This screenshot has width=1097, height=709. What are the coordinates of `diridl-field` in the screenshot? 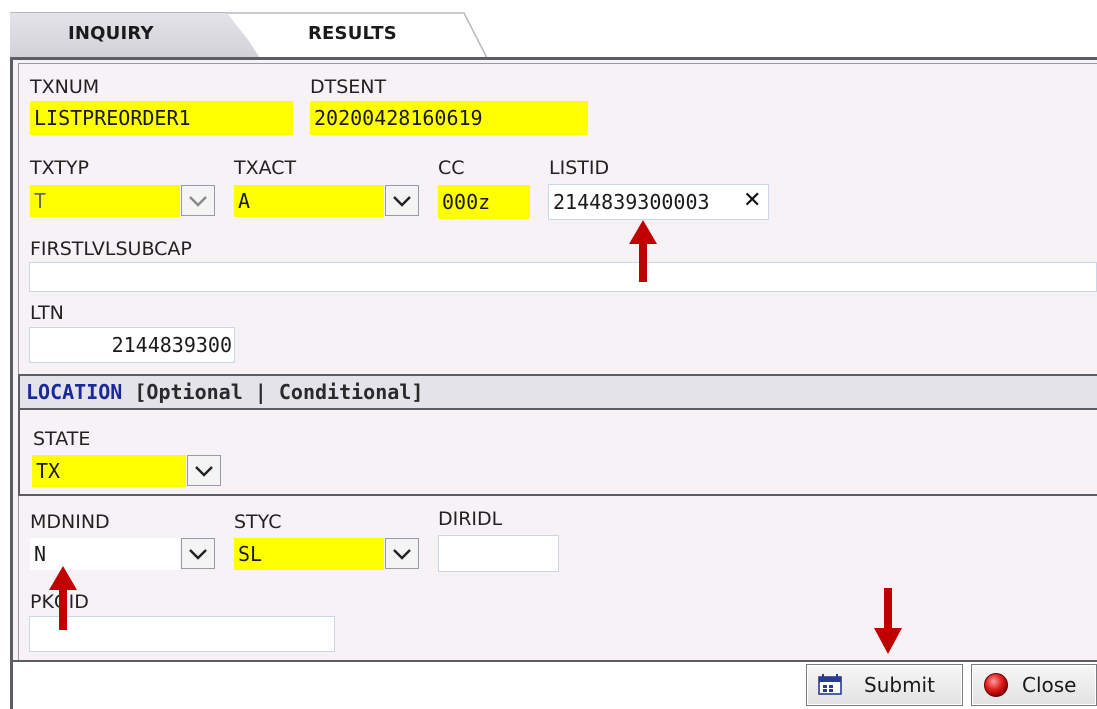 It's located at (498, 553).